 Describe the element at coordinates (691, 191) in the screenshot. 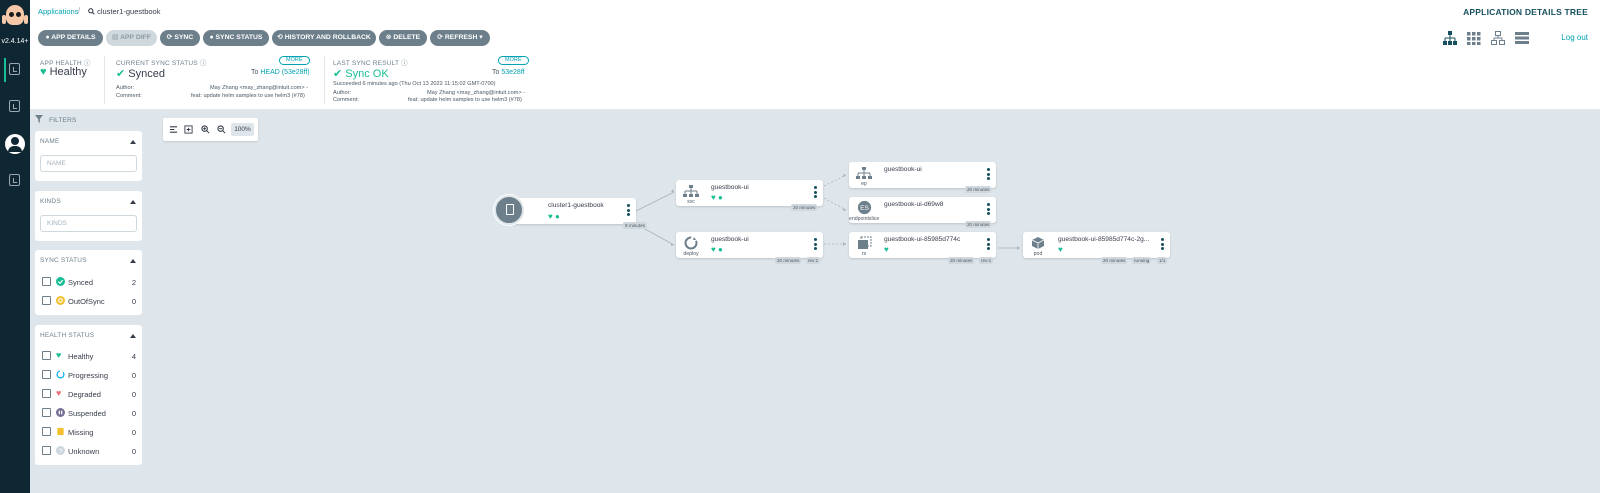

I see `service-icon` at that location.